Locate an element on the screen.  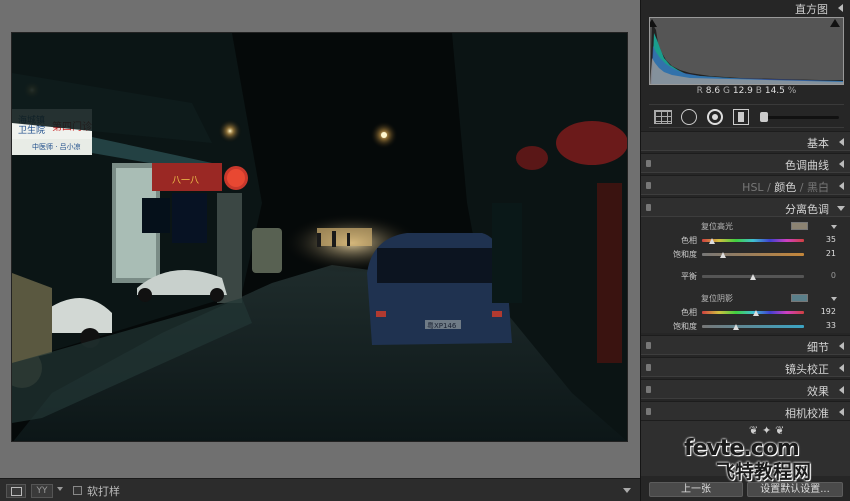
section-split-toning-label: 分离色调 is located at coordinates (807, 209).